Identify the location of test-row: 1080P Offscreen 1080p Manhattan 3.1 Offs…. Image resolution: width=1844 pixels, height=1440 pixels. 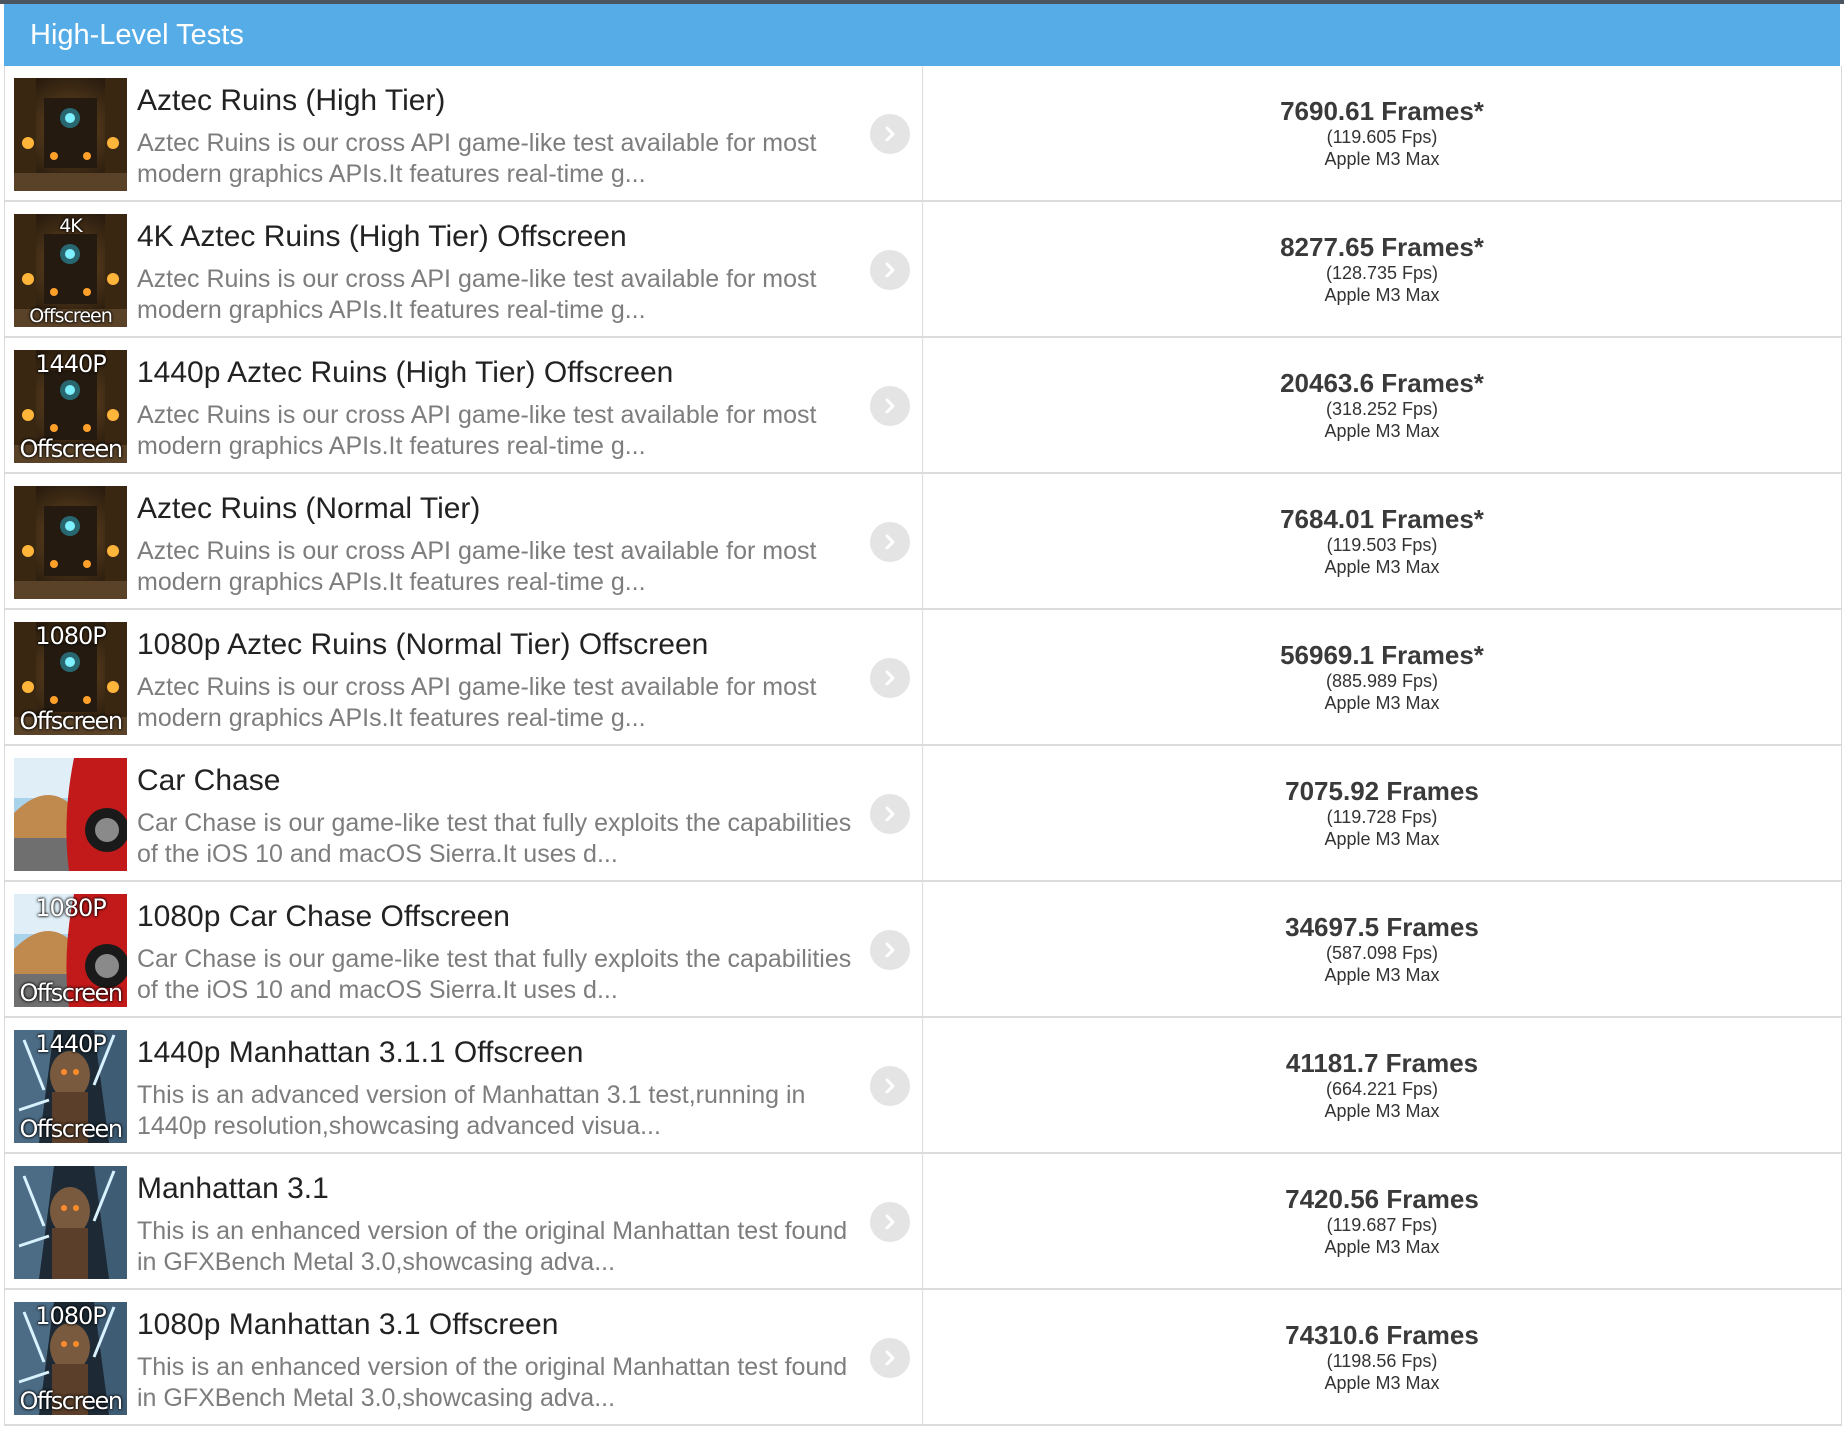
(923, 1358).